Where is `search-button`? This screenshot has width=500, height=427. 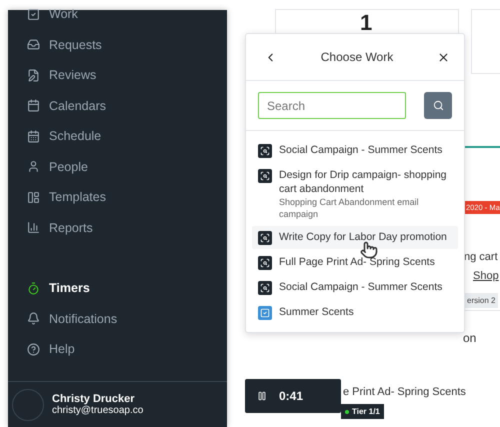
search-button is located at coordinates (438, 105).